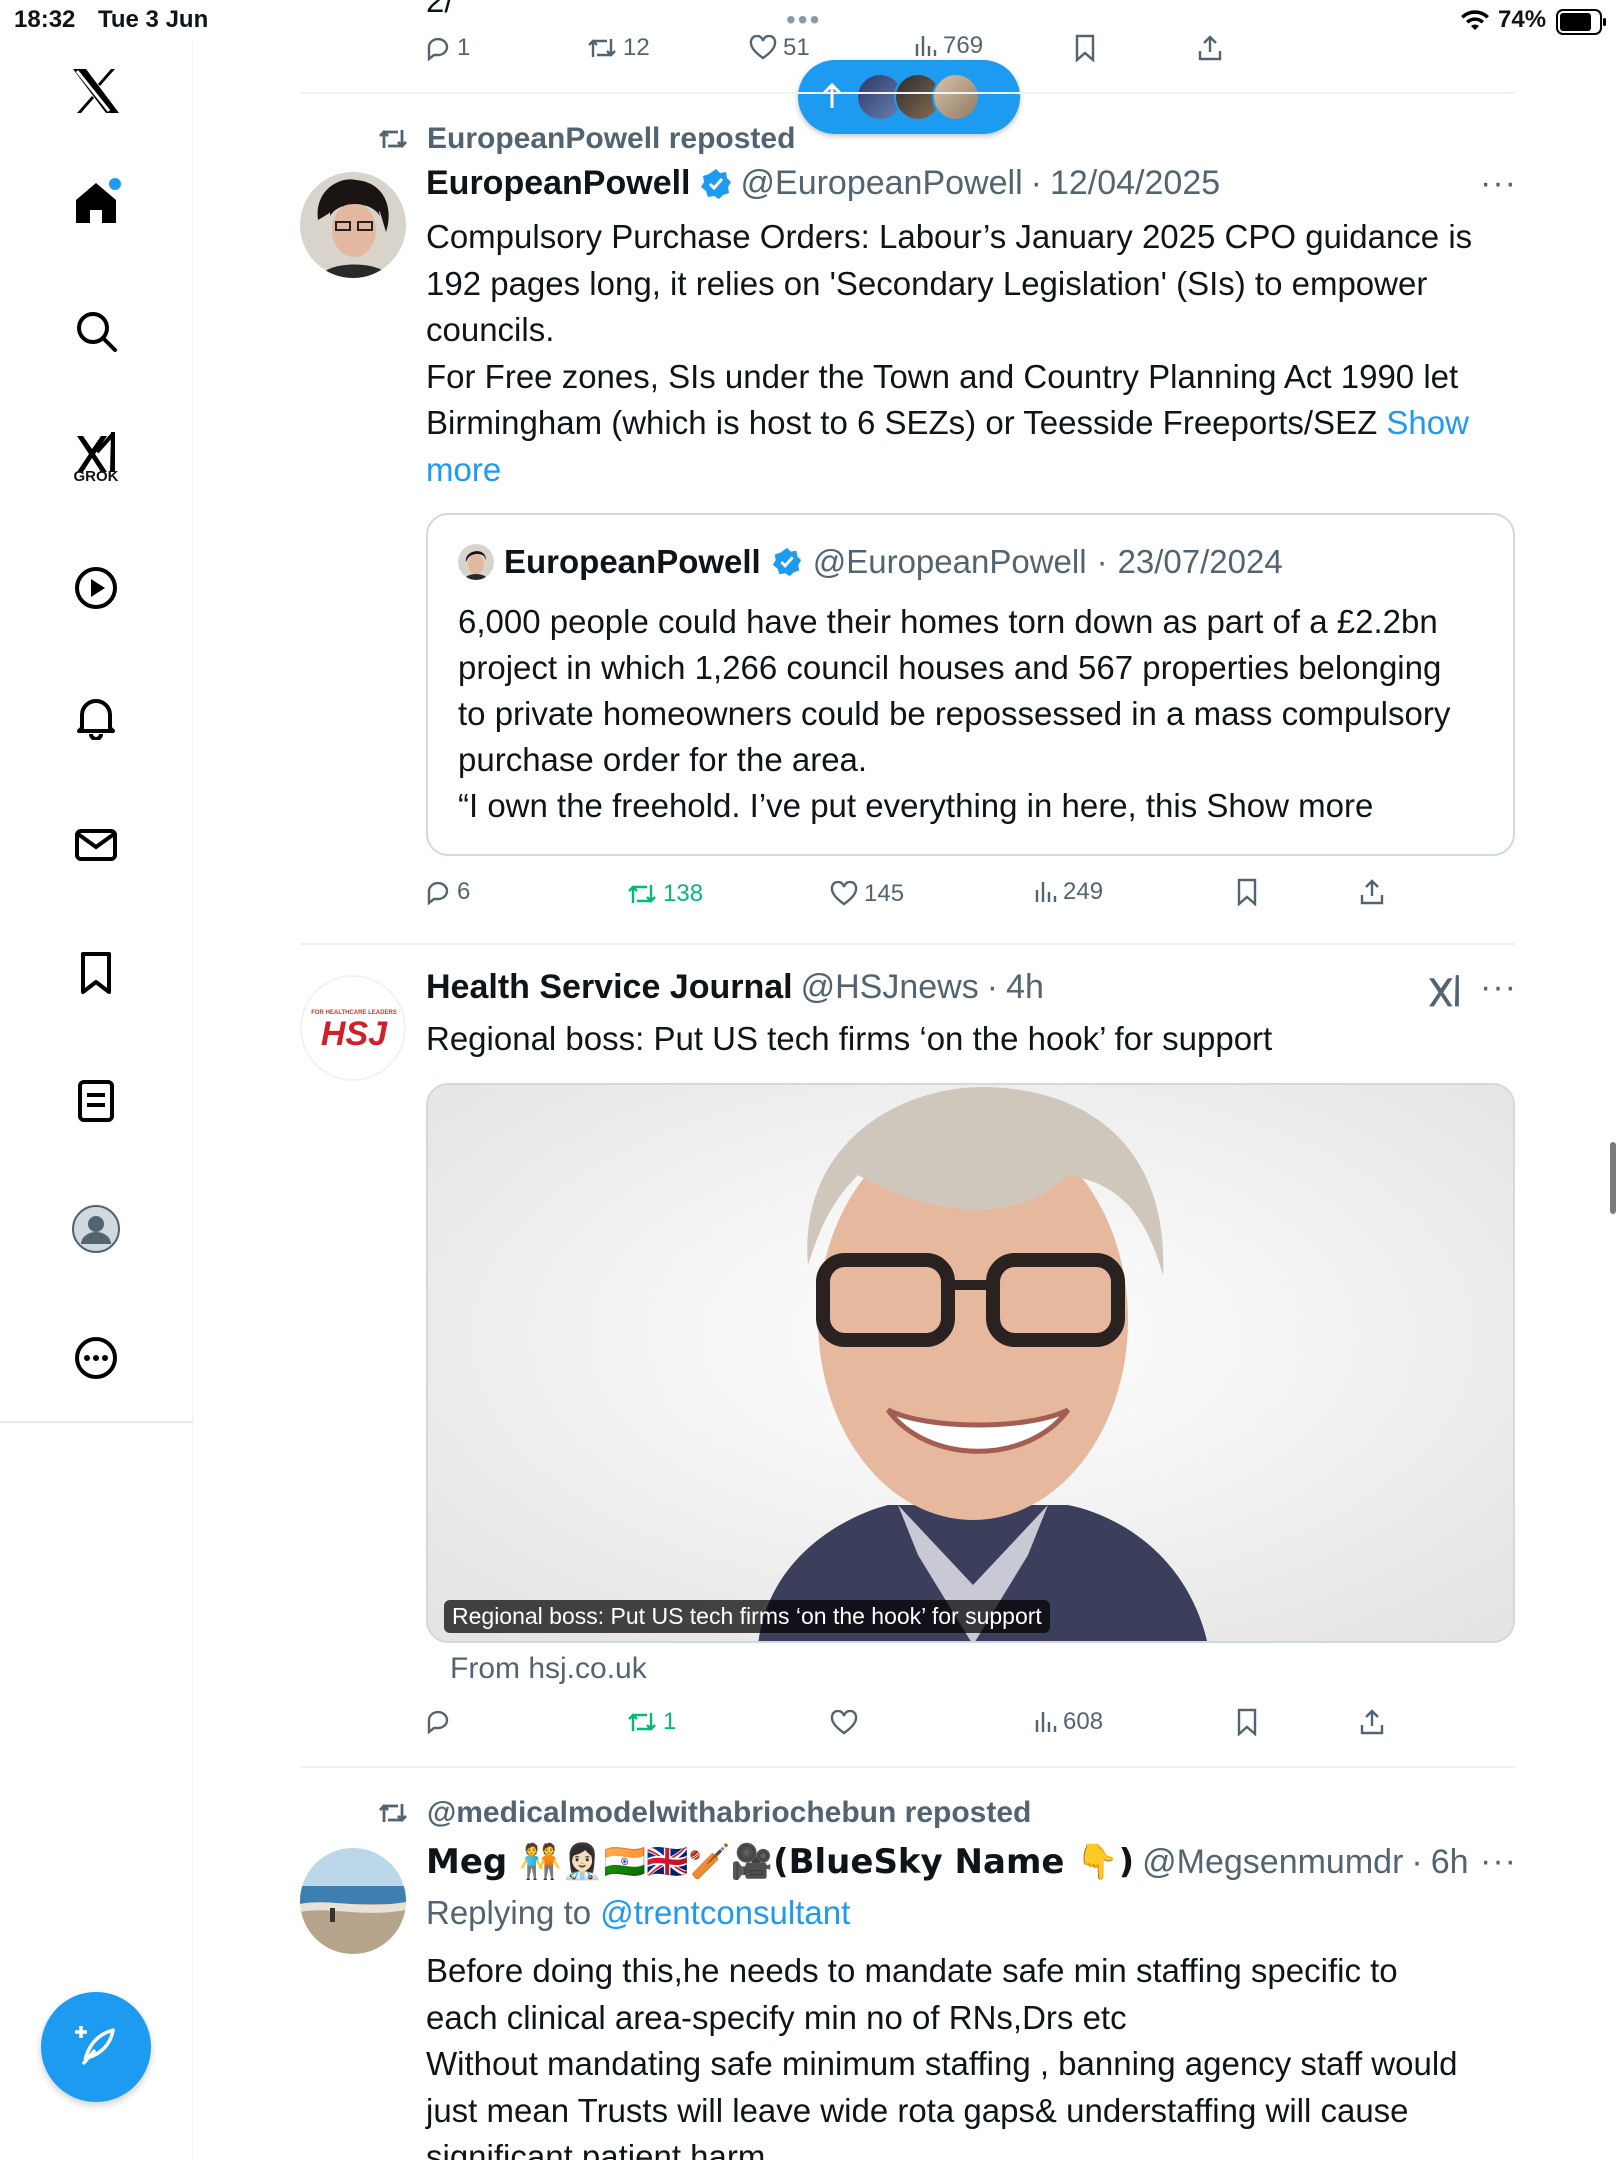 This screenshot has height=2160, width=1620. I want to click on reply-button: 1, so click(447, 48).